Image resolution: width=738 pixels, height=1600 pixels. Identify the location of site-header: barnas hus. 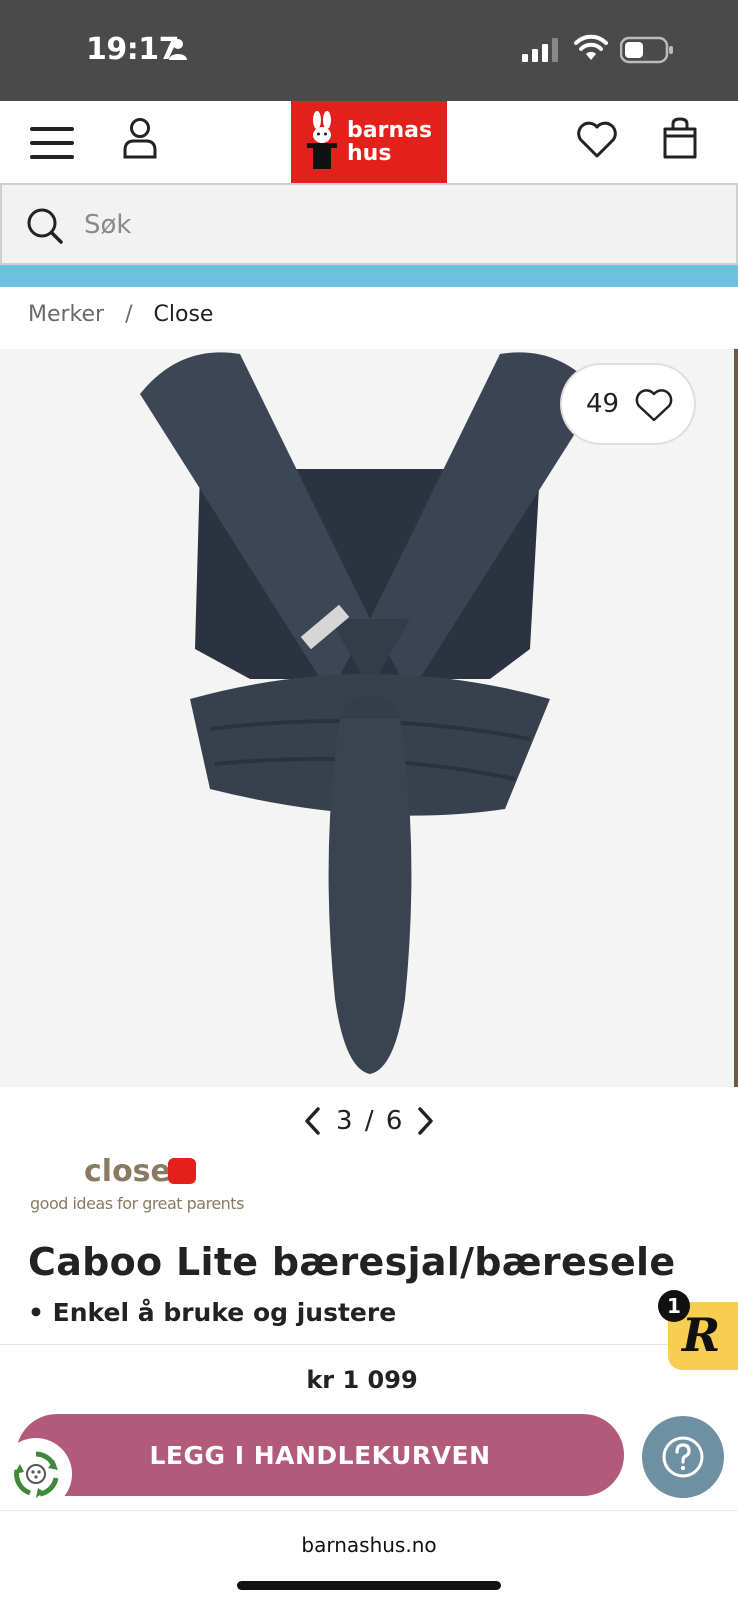
(369, 142).